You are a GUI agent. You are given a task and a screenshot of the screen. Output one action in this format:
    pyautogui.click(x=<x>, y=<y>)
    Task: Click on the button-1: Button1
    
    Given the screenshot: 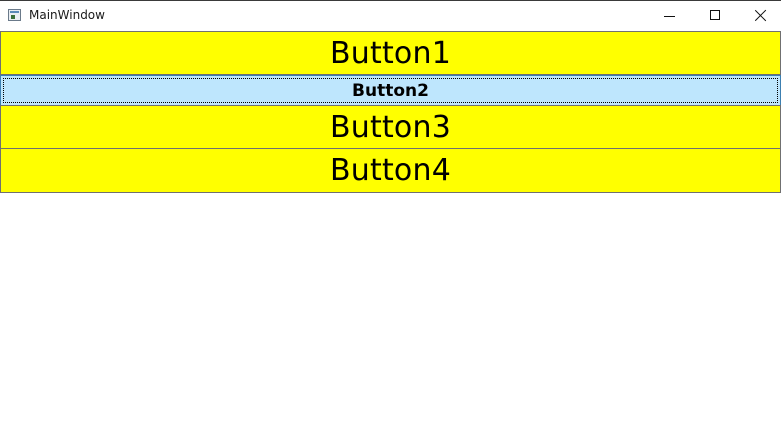 What is the action you would take?
    pyautogui.click(x=390, y=53)
    